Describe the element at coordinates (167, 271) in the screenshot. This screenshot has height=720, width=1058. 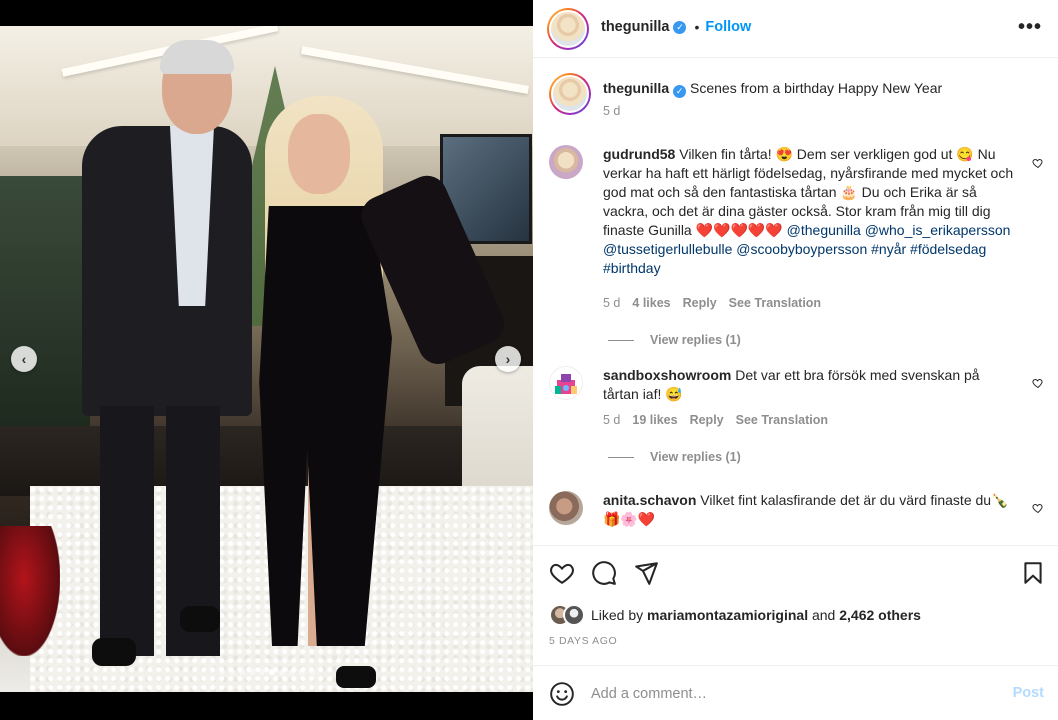
I see `photo-man-jacket` at that location.